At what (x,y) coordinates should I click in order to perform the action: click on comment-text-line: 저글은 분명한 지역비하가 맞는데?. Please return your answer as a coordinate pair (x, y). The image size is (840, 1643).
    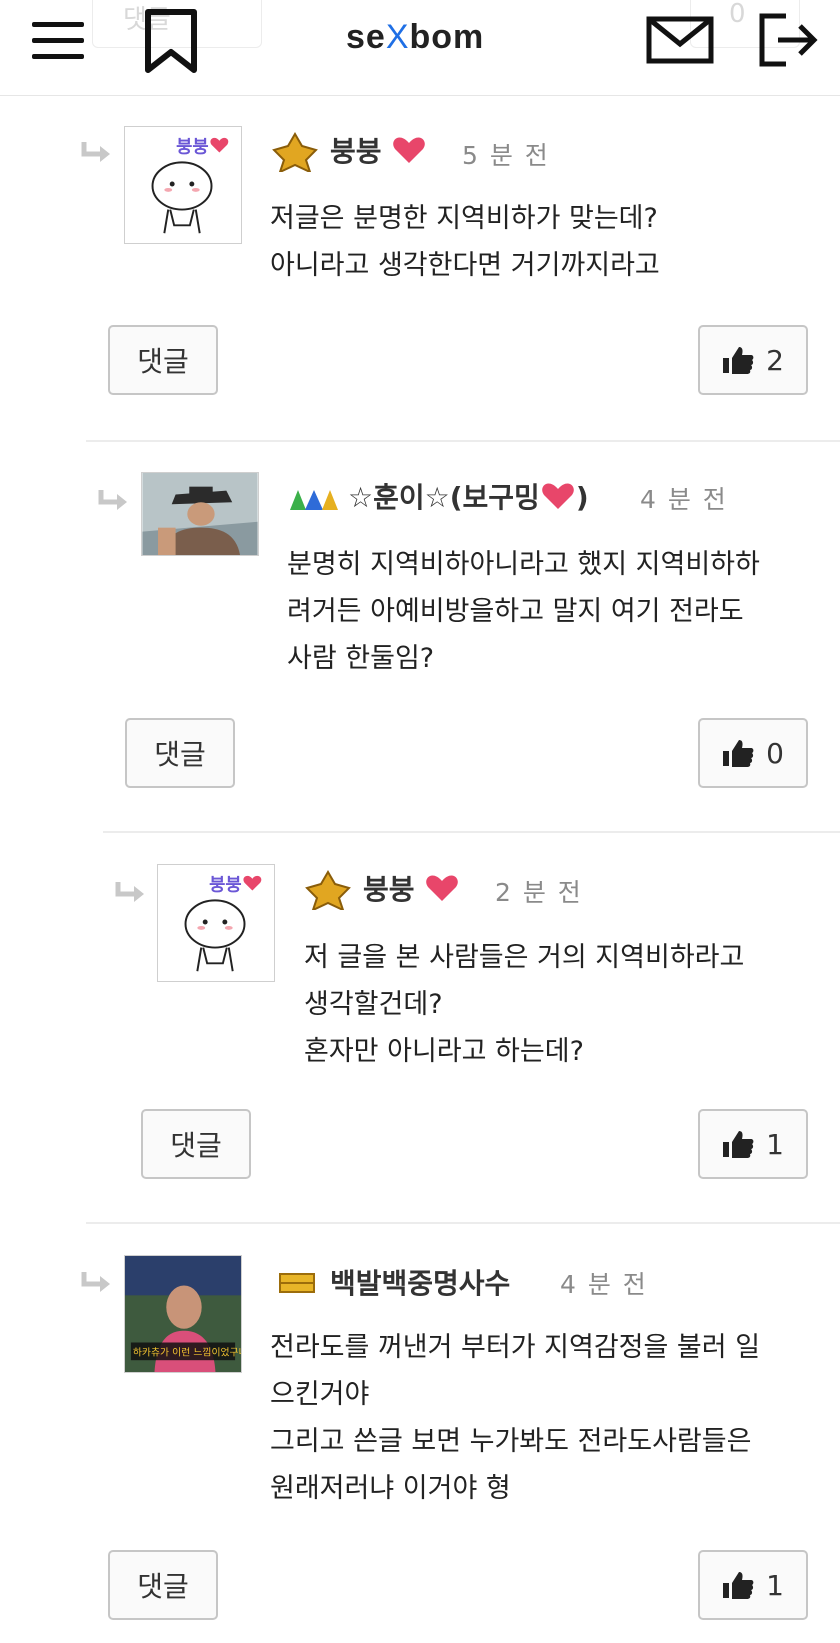
    Looking at the image, I should click on (464, 218).